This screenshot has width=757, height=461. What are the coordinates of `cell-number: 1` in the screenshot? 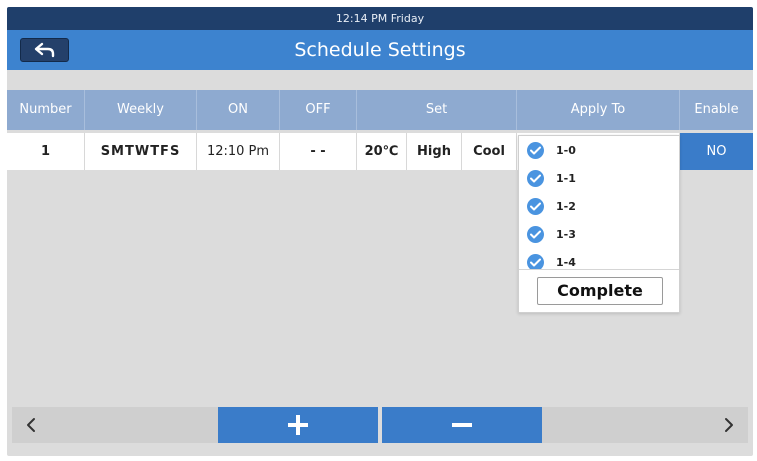 It's located at (46, 151).